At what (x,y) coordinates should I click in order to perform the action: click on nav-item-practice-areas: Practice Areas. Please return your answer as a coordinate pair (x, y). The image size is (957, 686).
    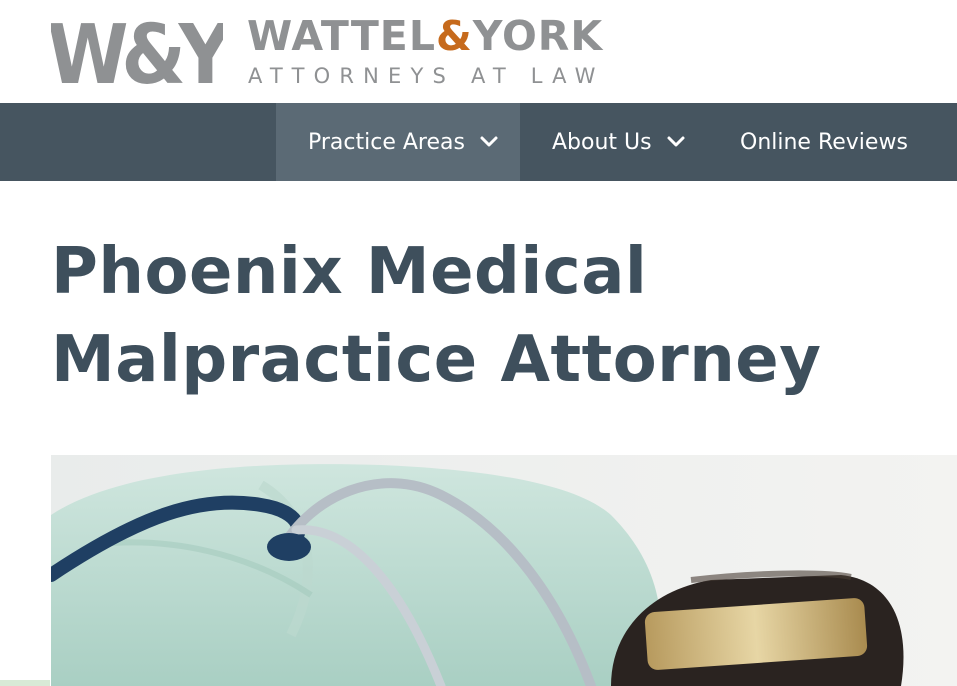
    Looking at the image, I should click on (398, 142).